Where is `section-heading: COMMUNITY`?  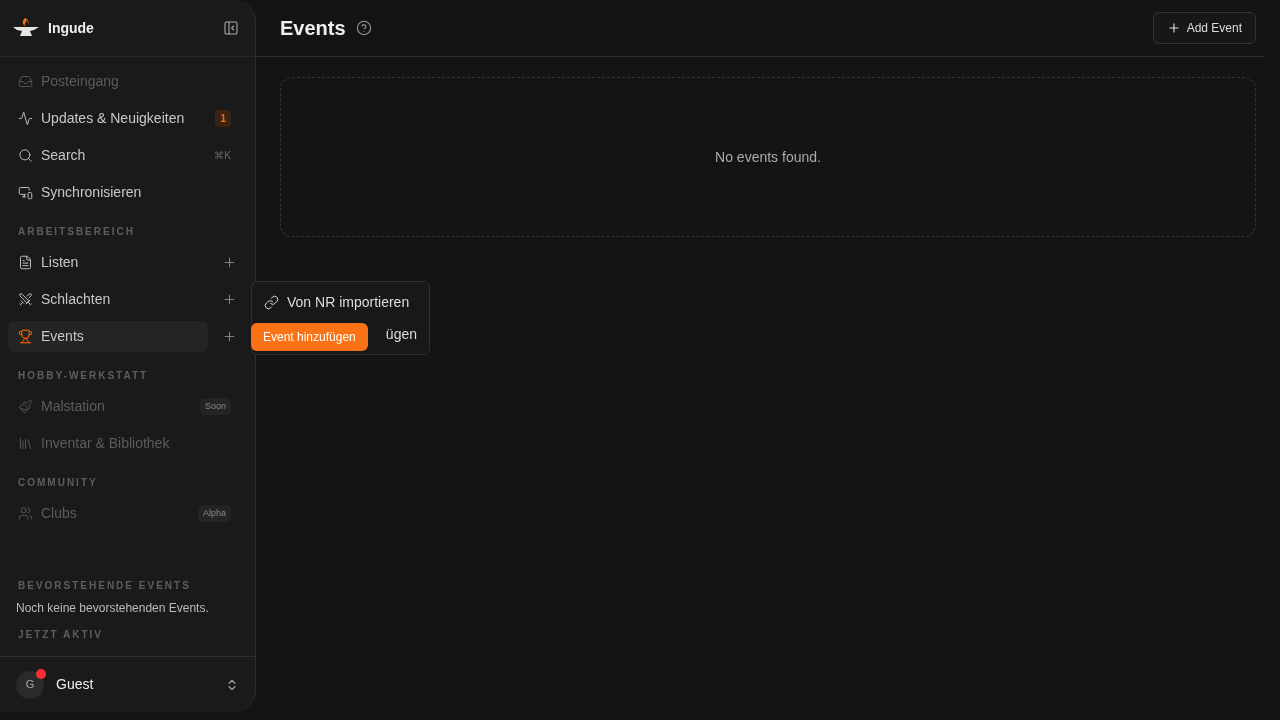 section-heading: COMMUNITY is located at coordinates (58, 483).